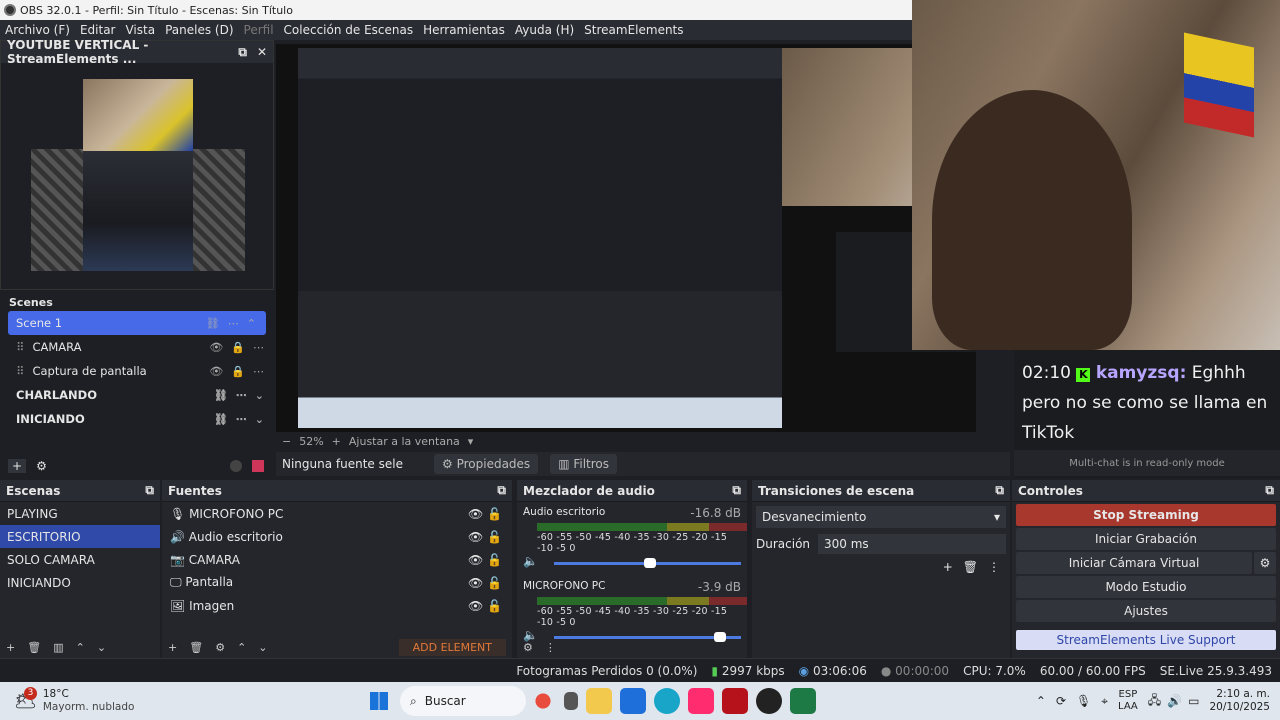 The image size is (1280, 720). What do you see at coordinates (337, 605) in the screenshot?
I see `source-item: 🖼 Imagen 👁 🔓` at bounding box center [337, 605].